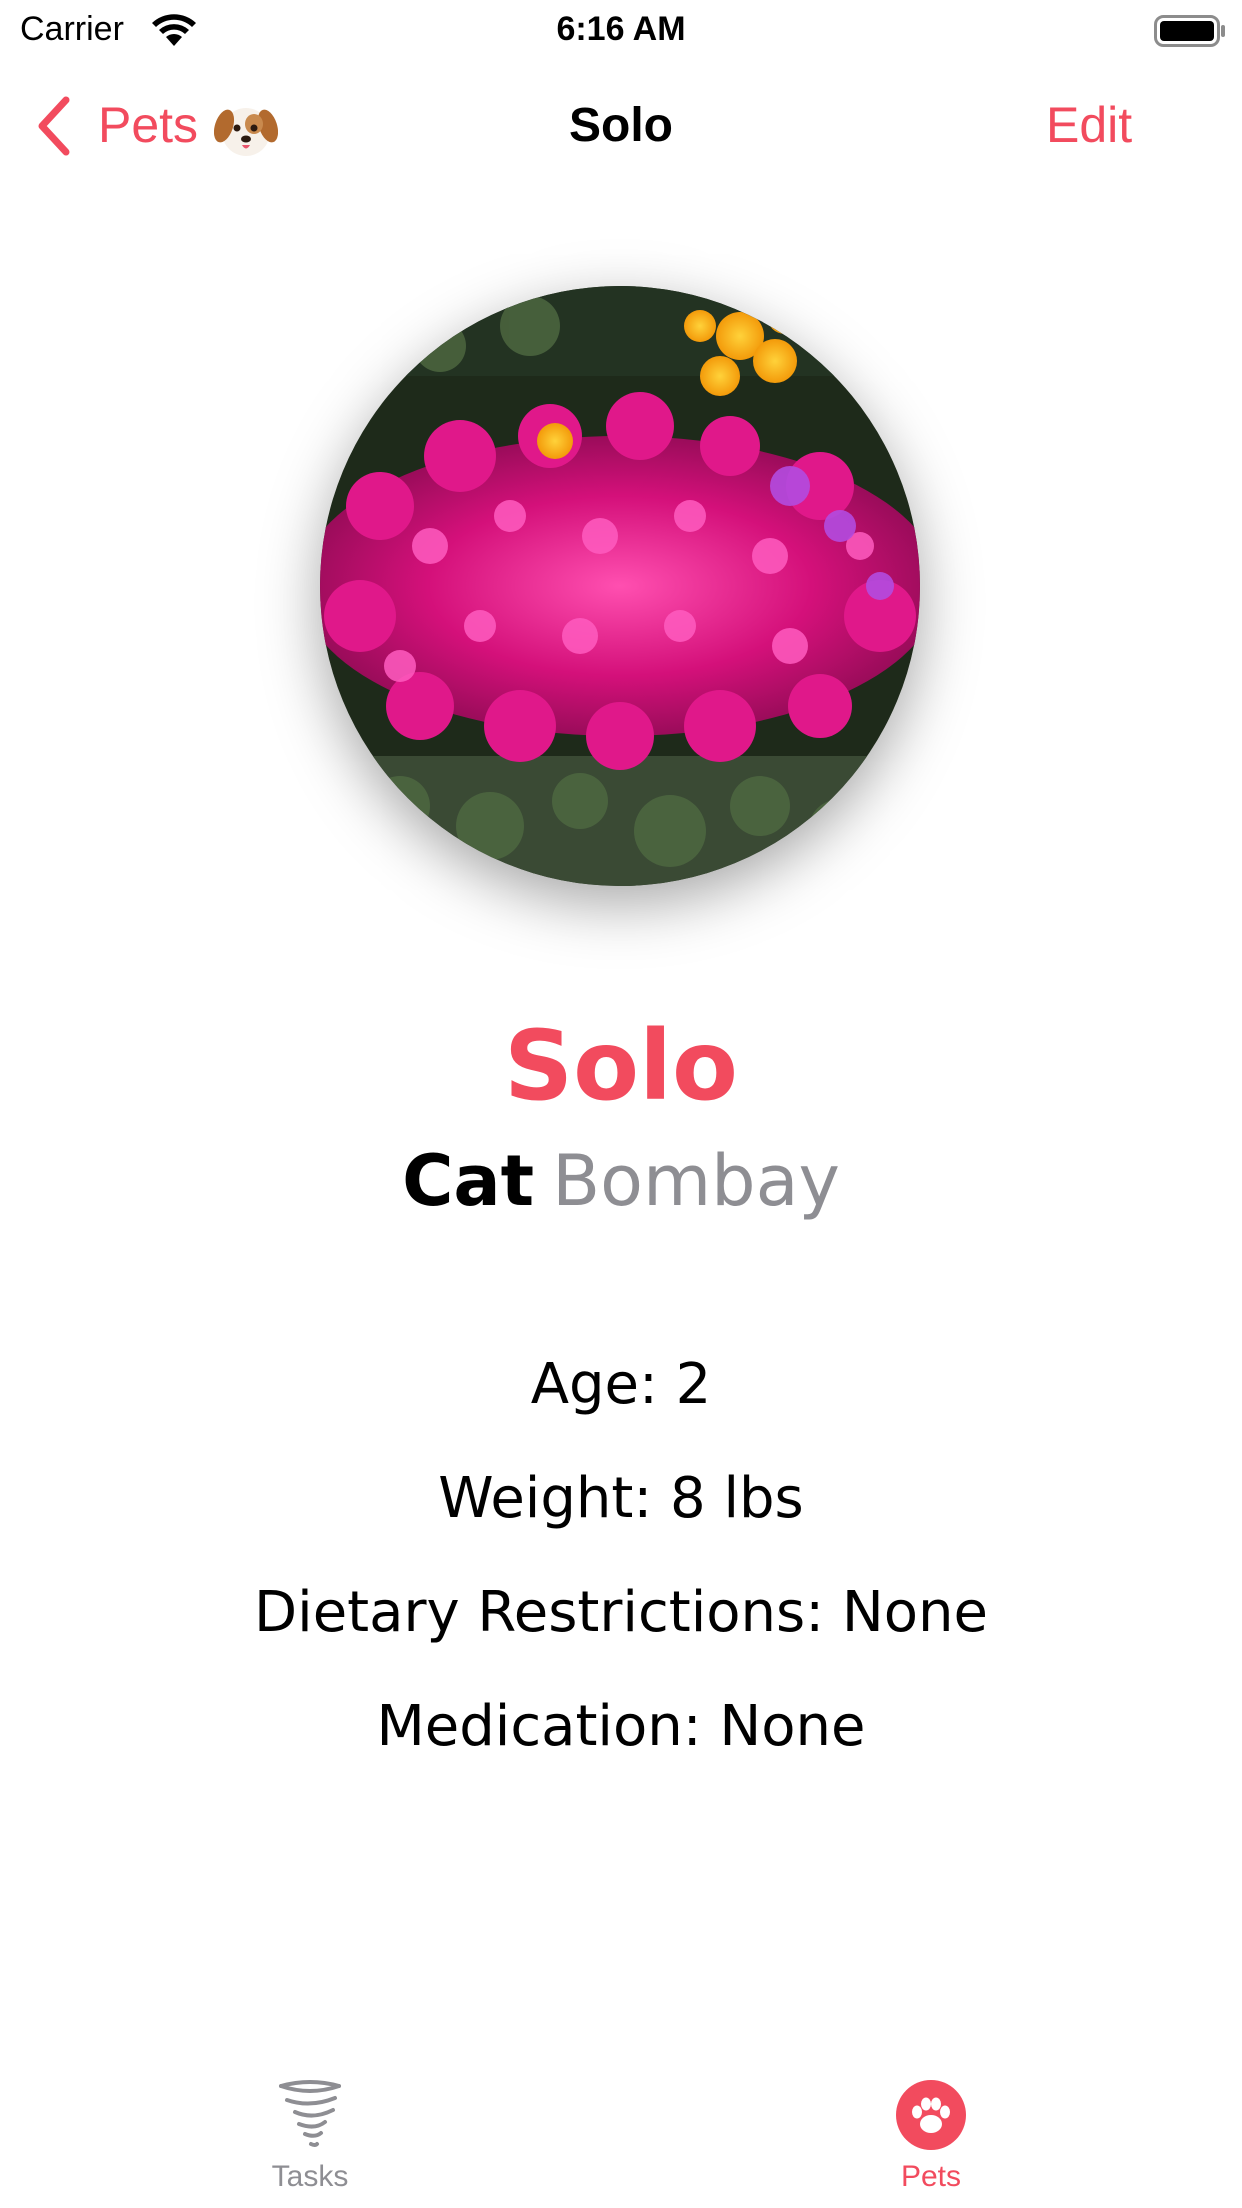 The image size is (1242, 2208). What do you see at coordinates (621, 1498) in the screenshot?
I see `detail-weight: Weight: 8 lbs` at bounding box center [621, 1498].